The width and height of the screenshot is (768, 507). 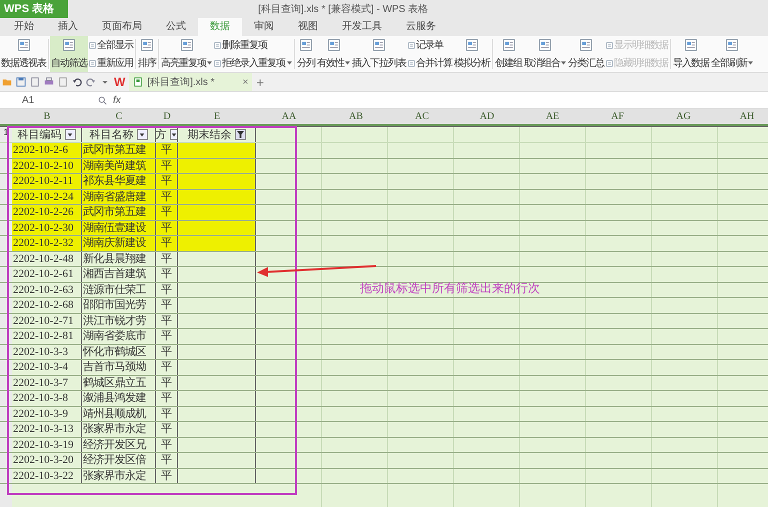 What do you see at coordinates (356, 116) in the screenshot?
I see `column-header: AB` at bounding box center [356, 116].